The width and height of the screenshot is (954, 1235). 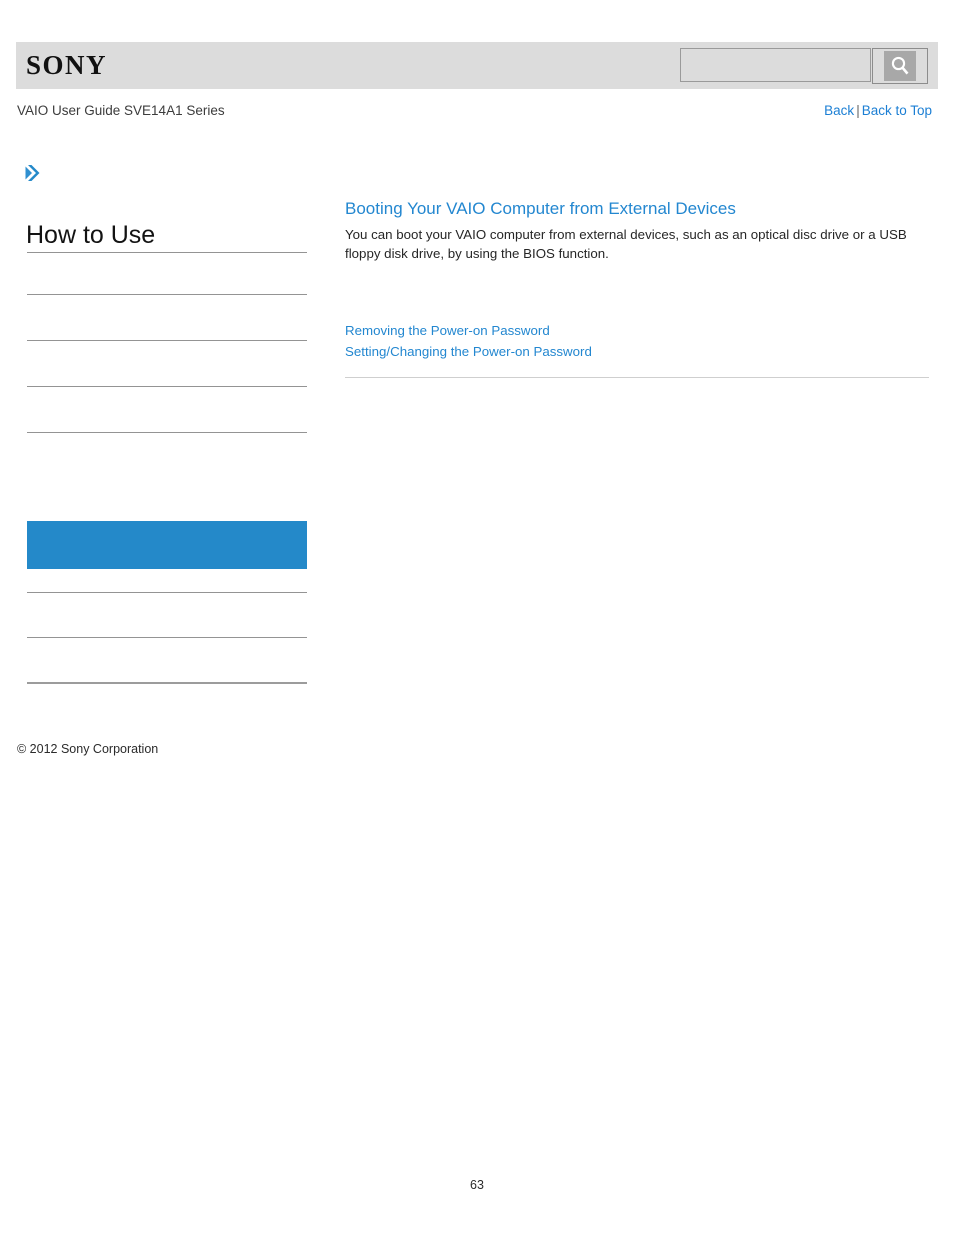 I want to click on back-link: Back, so click(x=839, y=110).